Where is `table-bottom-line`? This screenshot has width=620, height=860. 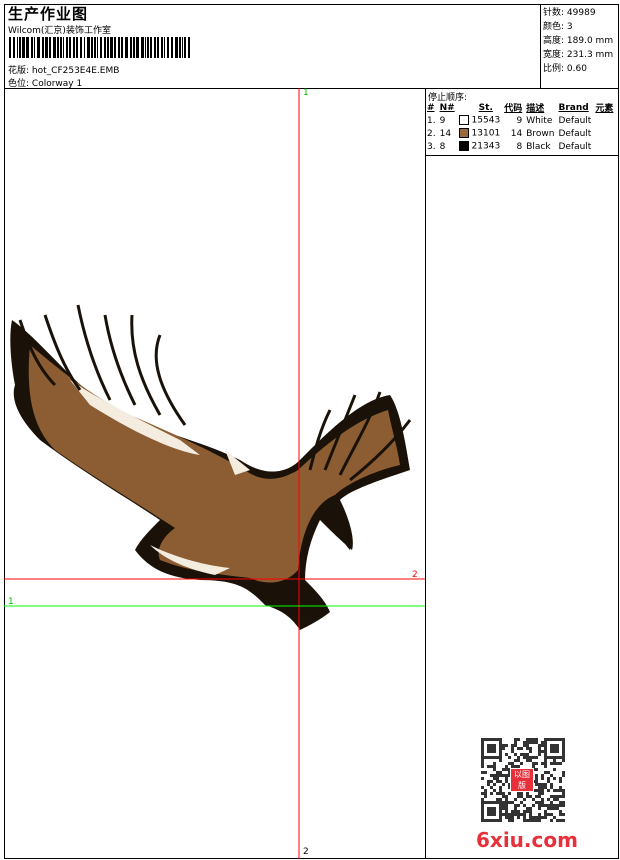
table-bottom-line is located at coordinates (522, 155).